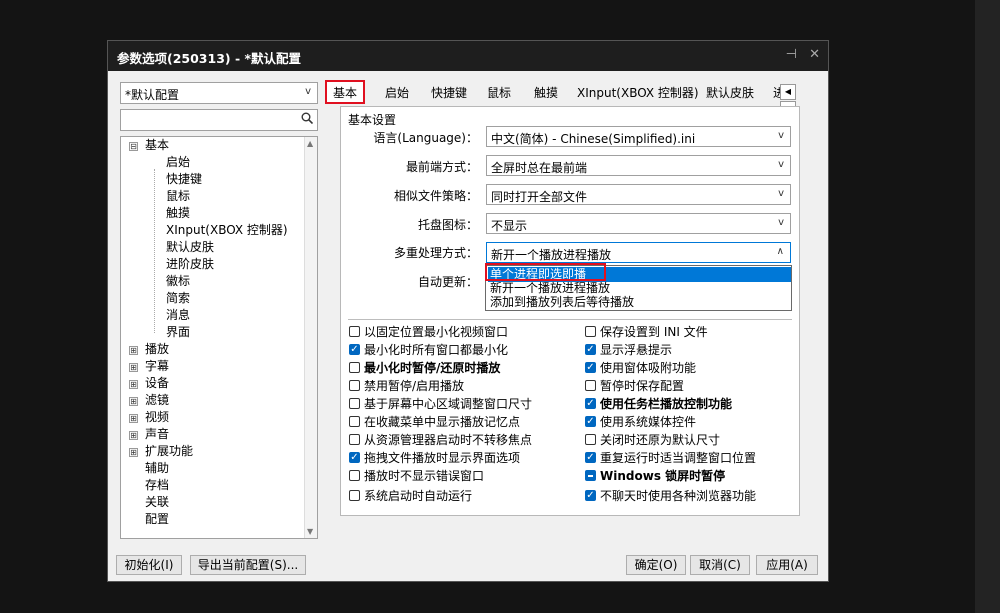 This screenshot has height=613, width=1000. Describe the element at coordinates (157, 145) in the screenshot. I see `tree-item-basic: 基本` at that location.